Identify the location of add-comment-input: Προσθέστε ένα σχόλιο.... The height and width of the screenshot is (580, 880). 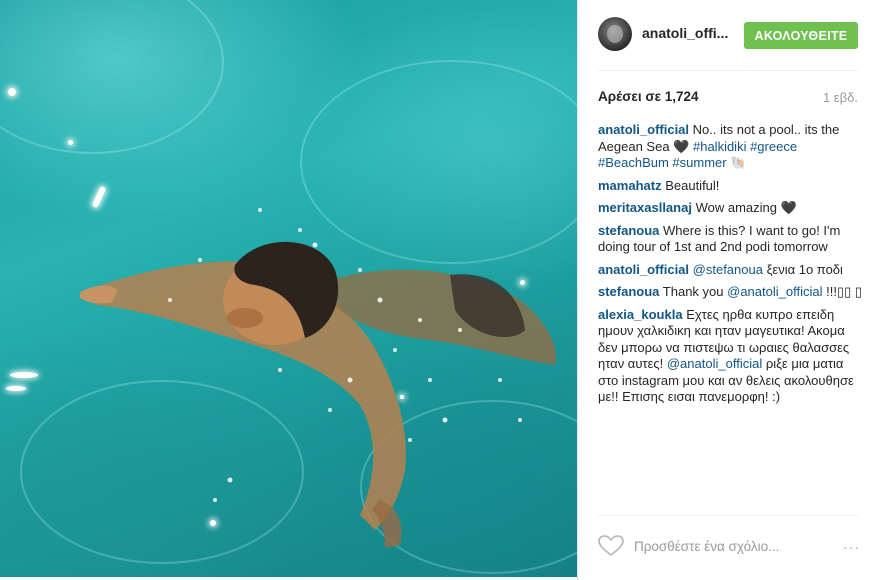
(706, 546).